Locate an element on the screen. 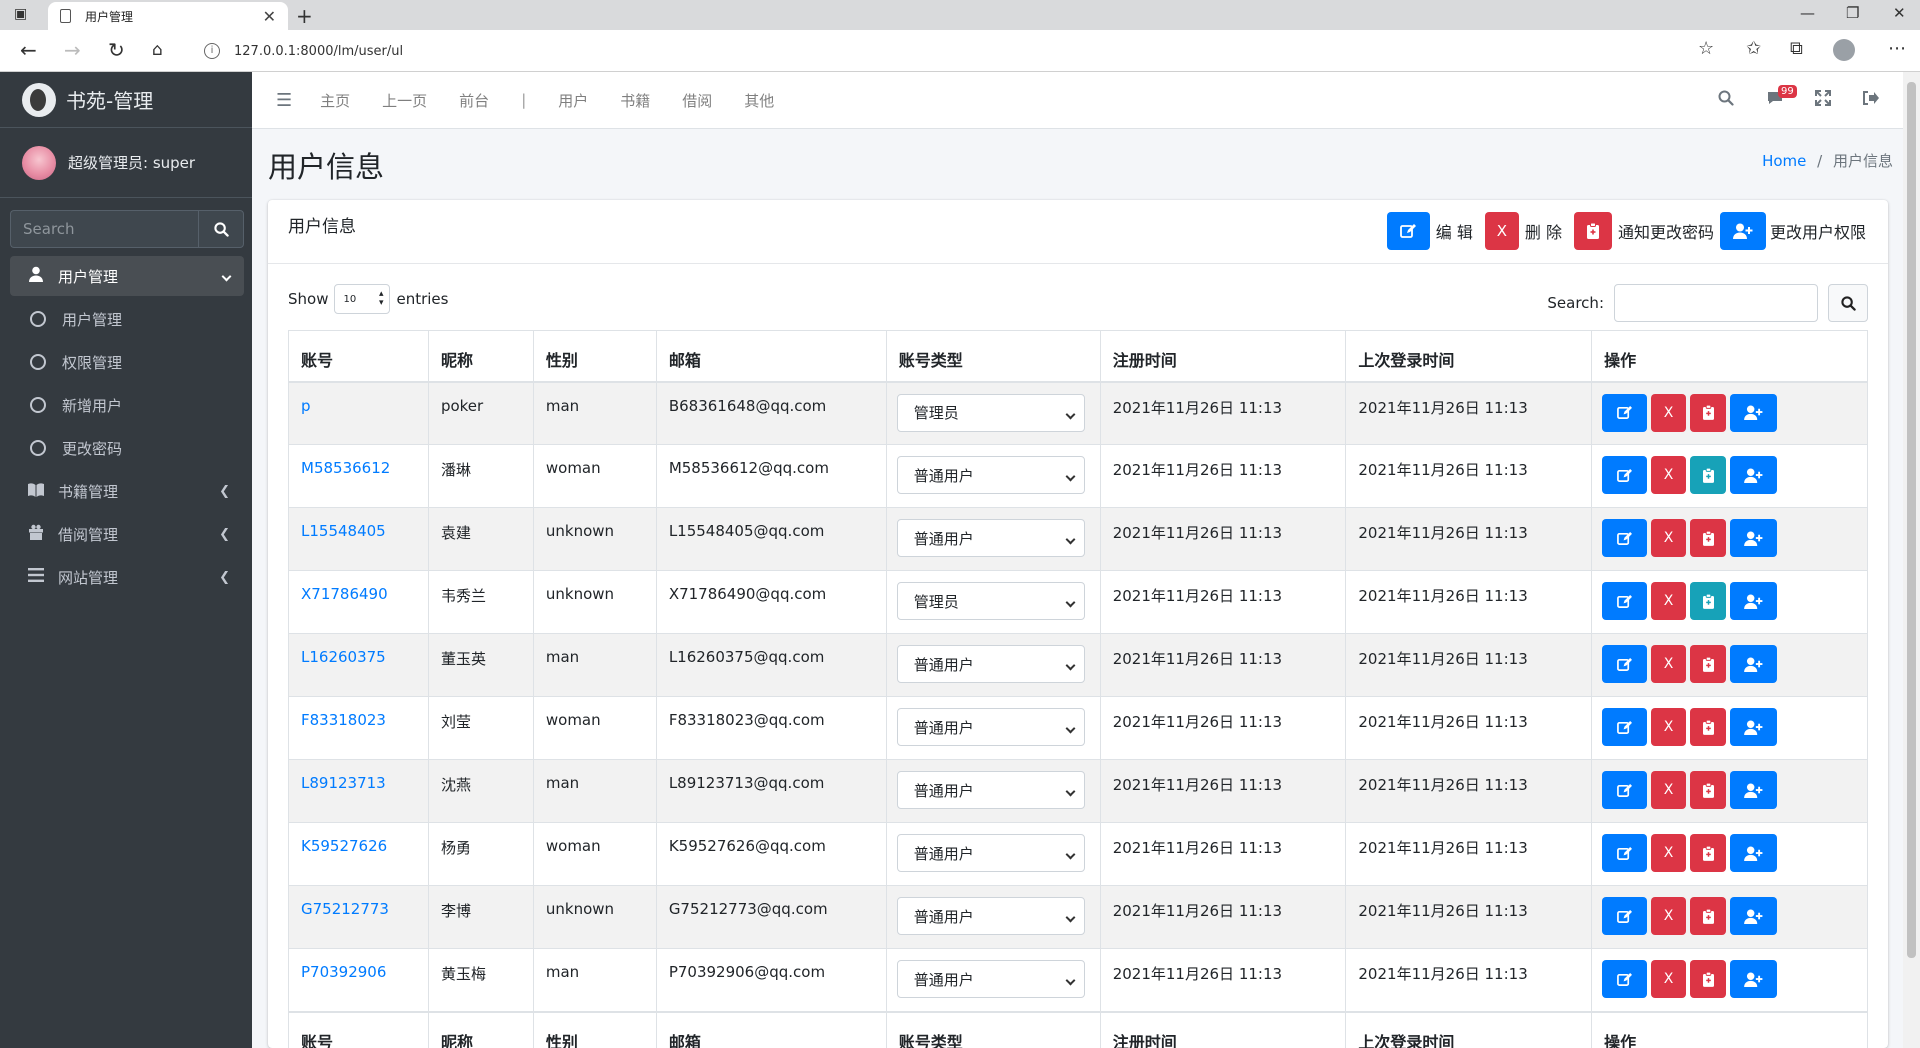 This screenshot has width=1920, height=1048. sidebar-item-change-password: 更改密码 is located at coordinates (127, 448).